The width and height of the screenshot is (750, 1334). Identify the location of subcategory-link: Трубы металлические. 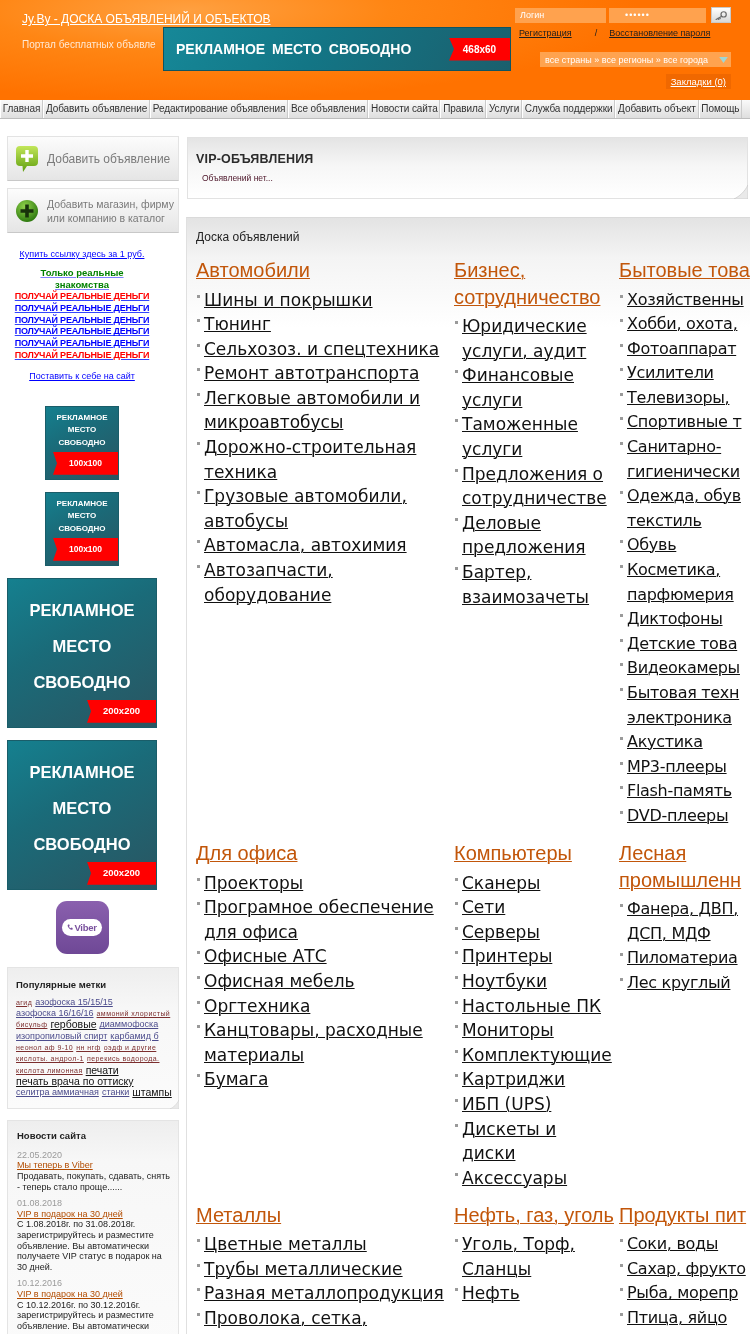
(299, 1269).